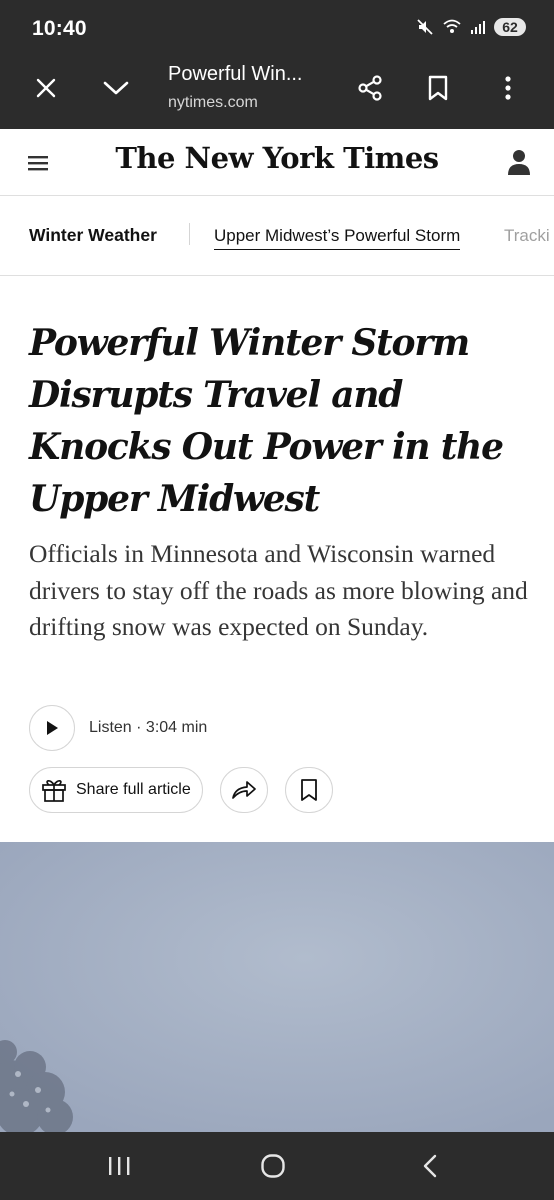  I want to click on home-button, so click(273, 1166).